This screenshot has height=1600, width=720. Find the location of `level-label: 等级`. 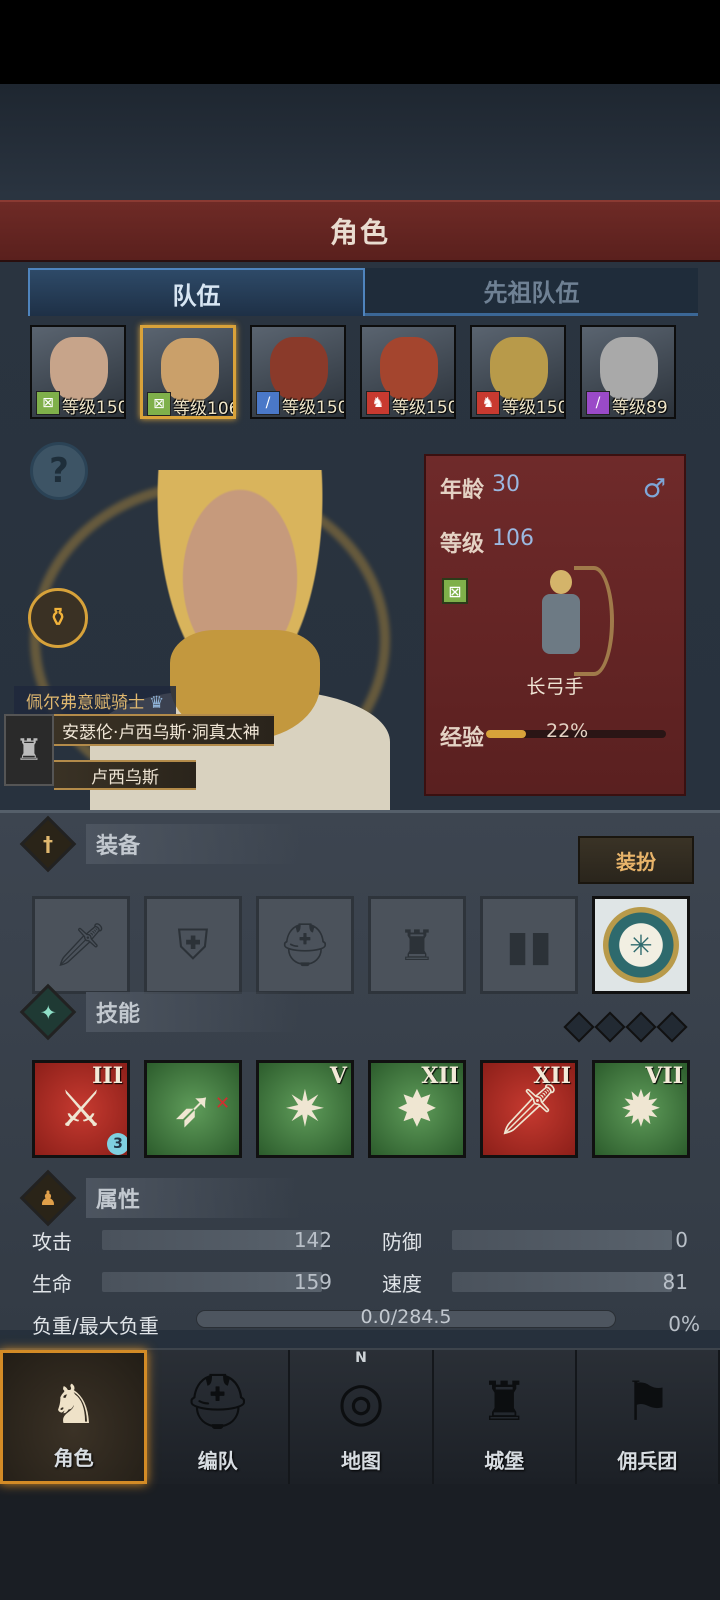

level-label: 等级 is located at coordinates (462, 544).